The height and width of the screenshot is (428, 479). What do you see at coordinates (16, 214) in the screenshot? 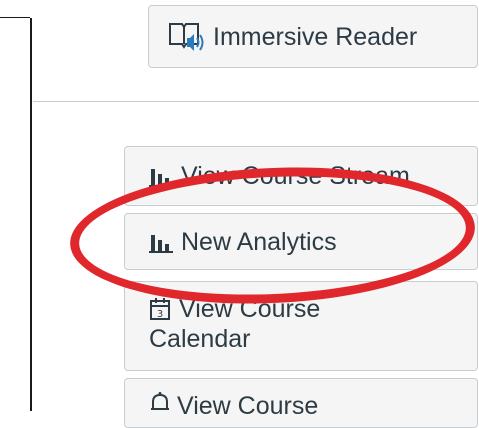
I see `frame-edge-left` at bounding box center [16, 214].